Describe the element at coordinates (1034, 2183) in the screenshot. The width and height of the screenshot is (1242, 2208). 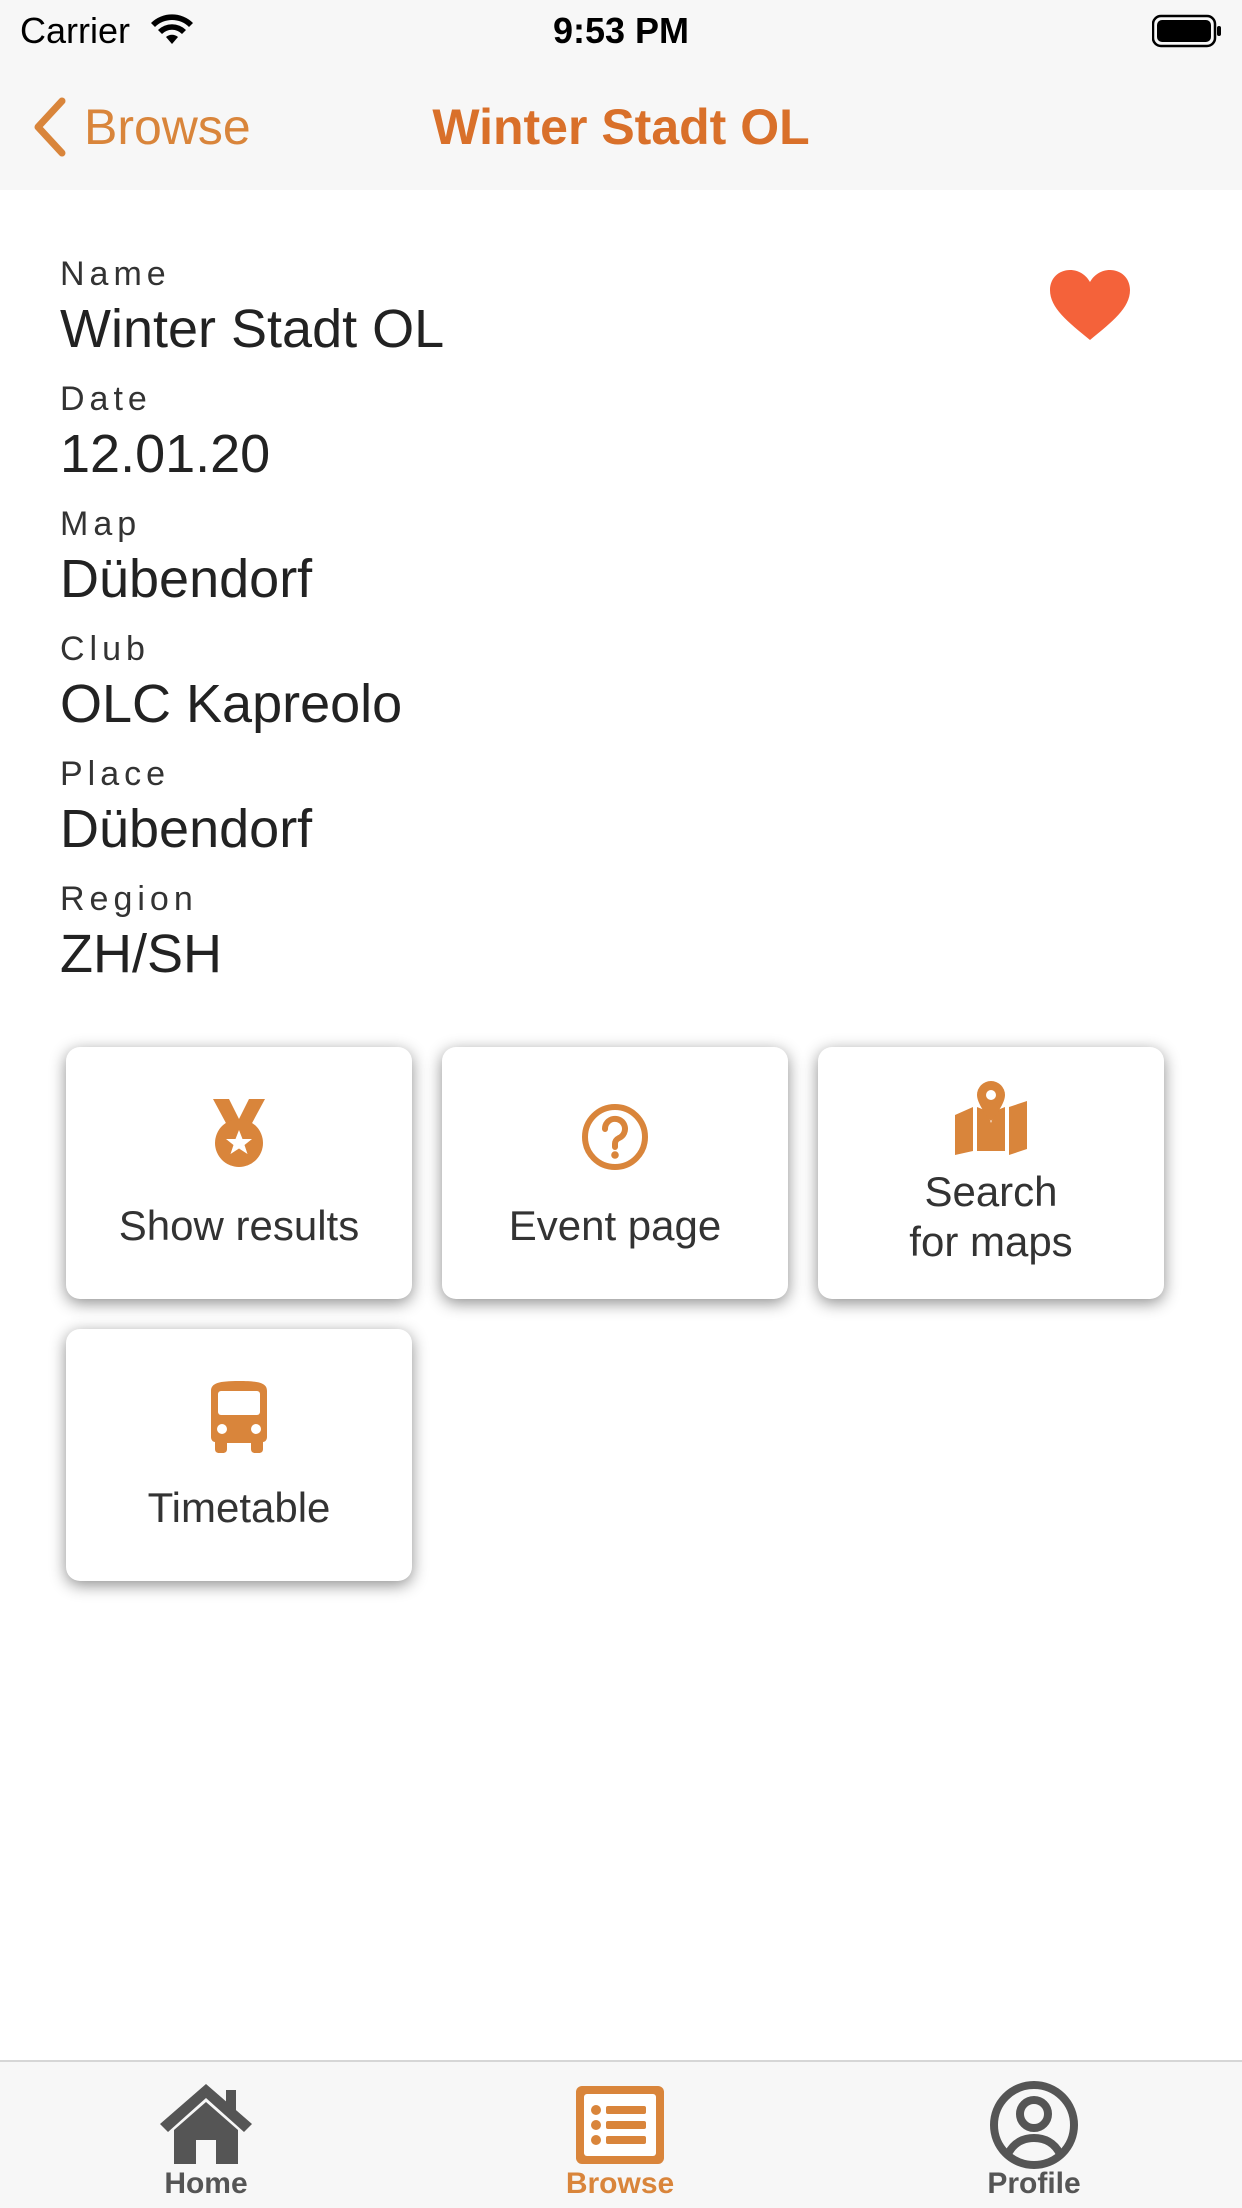
I see `tab-profile-label: Profile` at that location.